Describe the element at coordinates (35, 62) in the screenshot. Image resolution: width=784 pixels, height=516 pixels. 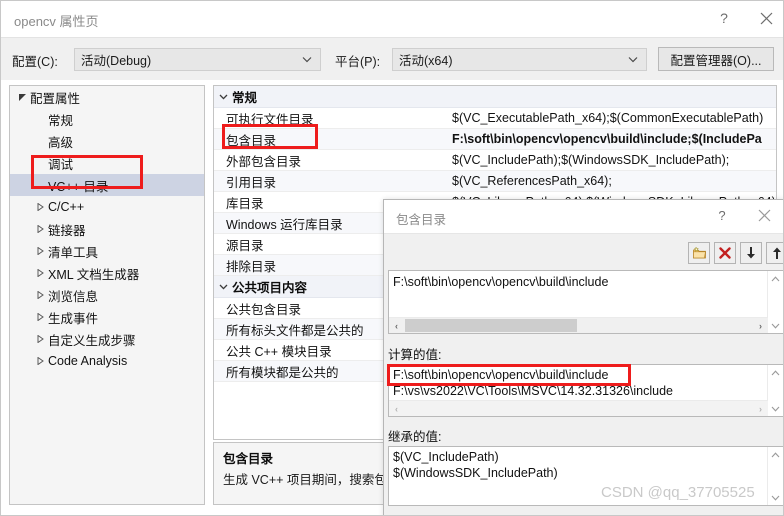
I see `configuration-label: 配置(C):` at that location.